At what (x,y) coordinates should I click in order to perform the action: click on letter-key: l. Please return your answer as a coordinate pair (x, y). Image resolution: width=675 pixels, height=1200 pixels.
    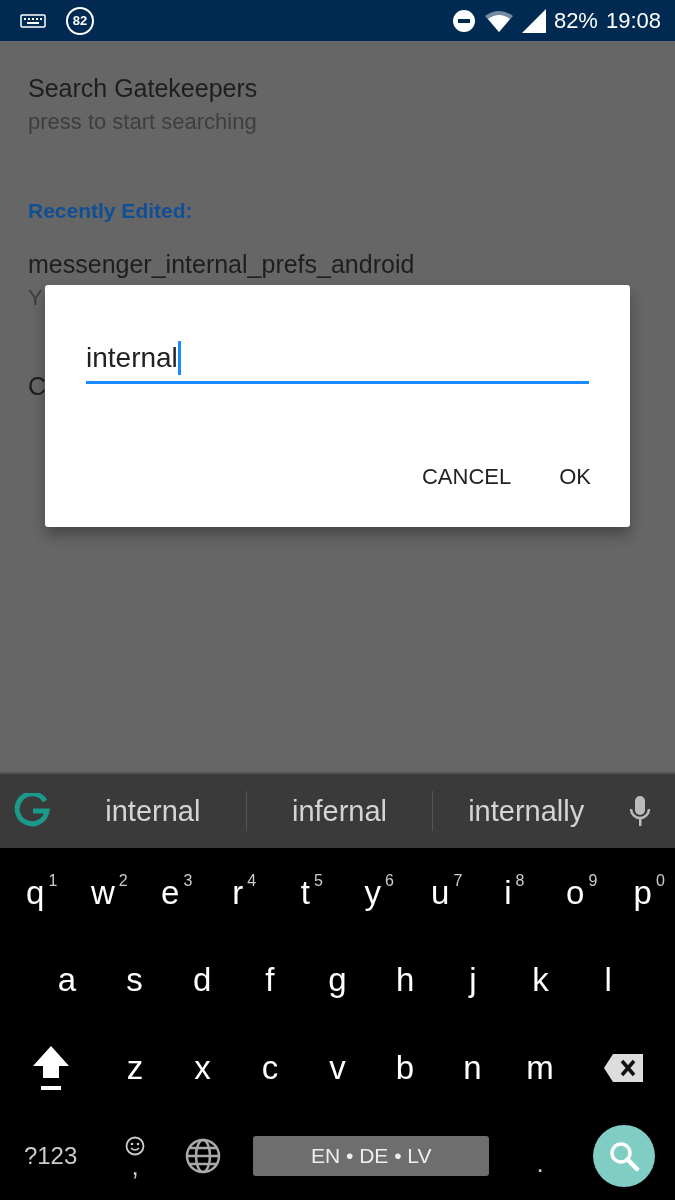
    Looking at the image, I should click on (608, 980).